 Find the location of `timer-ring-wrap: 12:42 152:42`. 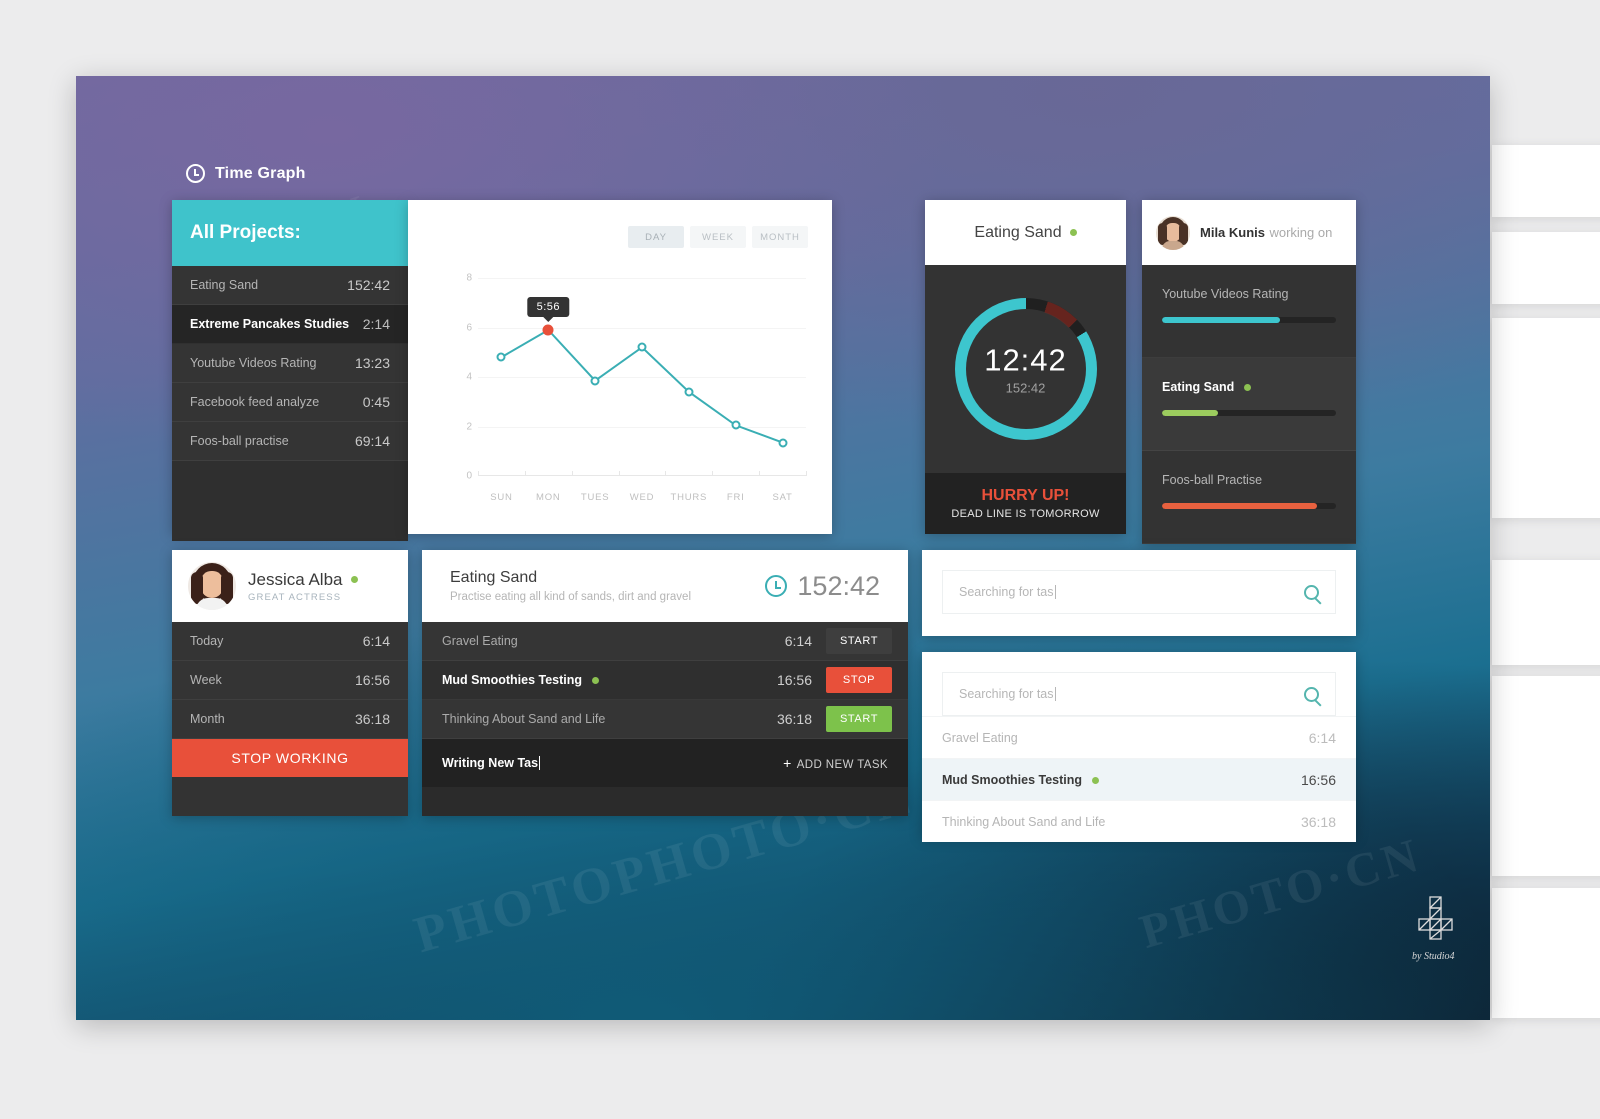

timer-ring-wrap: 12:42 152:42 is located at coordinates (1025, 369).